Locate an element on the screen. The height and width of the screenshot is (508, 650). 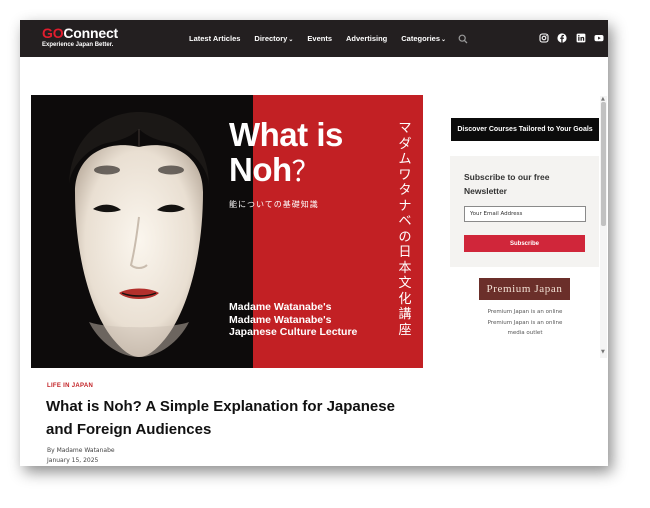
hero-title: What is Noh？ is located at coordinates (286, 153).